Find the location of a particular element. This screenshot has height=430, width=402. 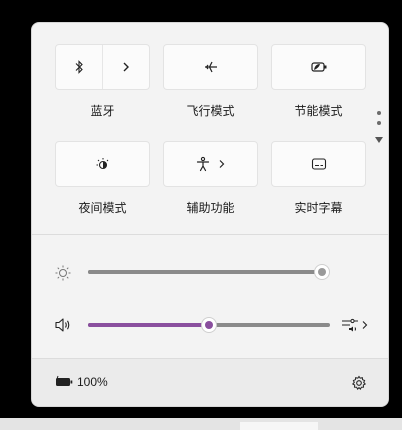

bluetooth-icon is located at coordinates (79, 67).